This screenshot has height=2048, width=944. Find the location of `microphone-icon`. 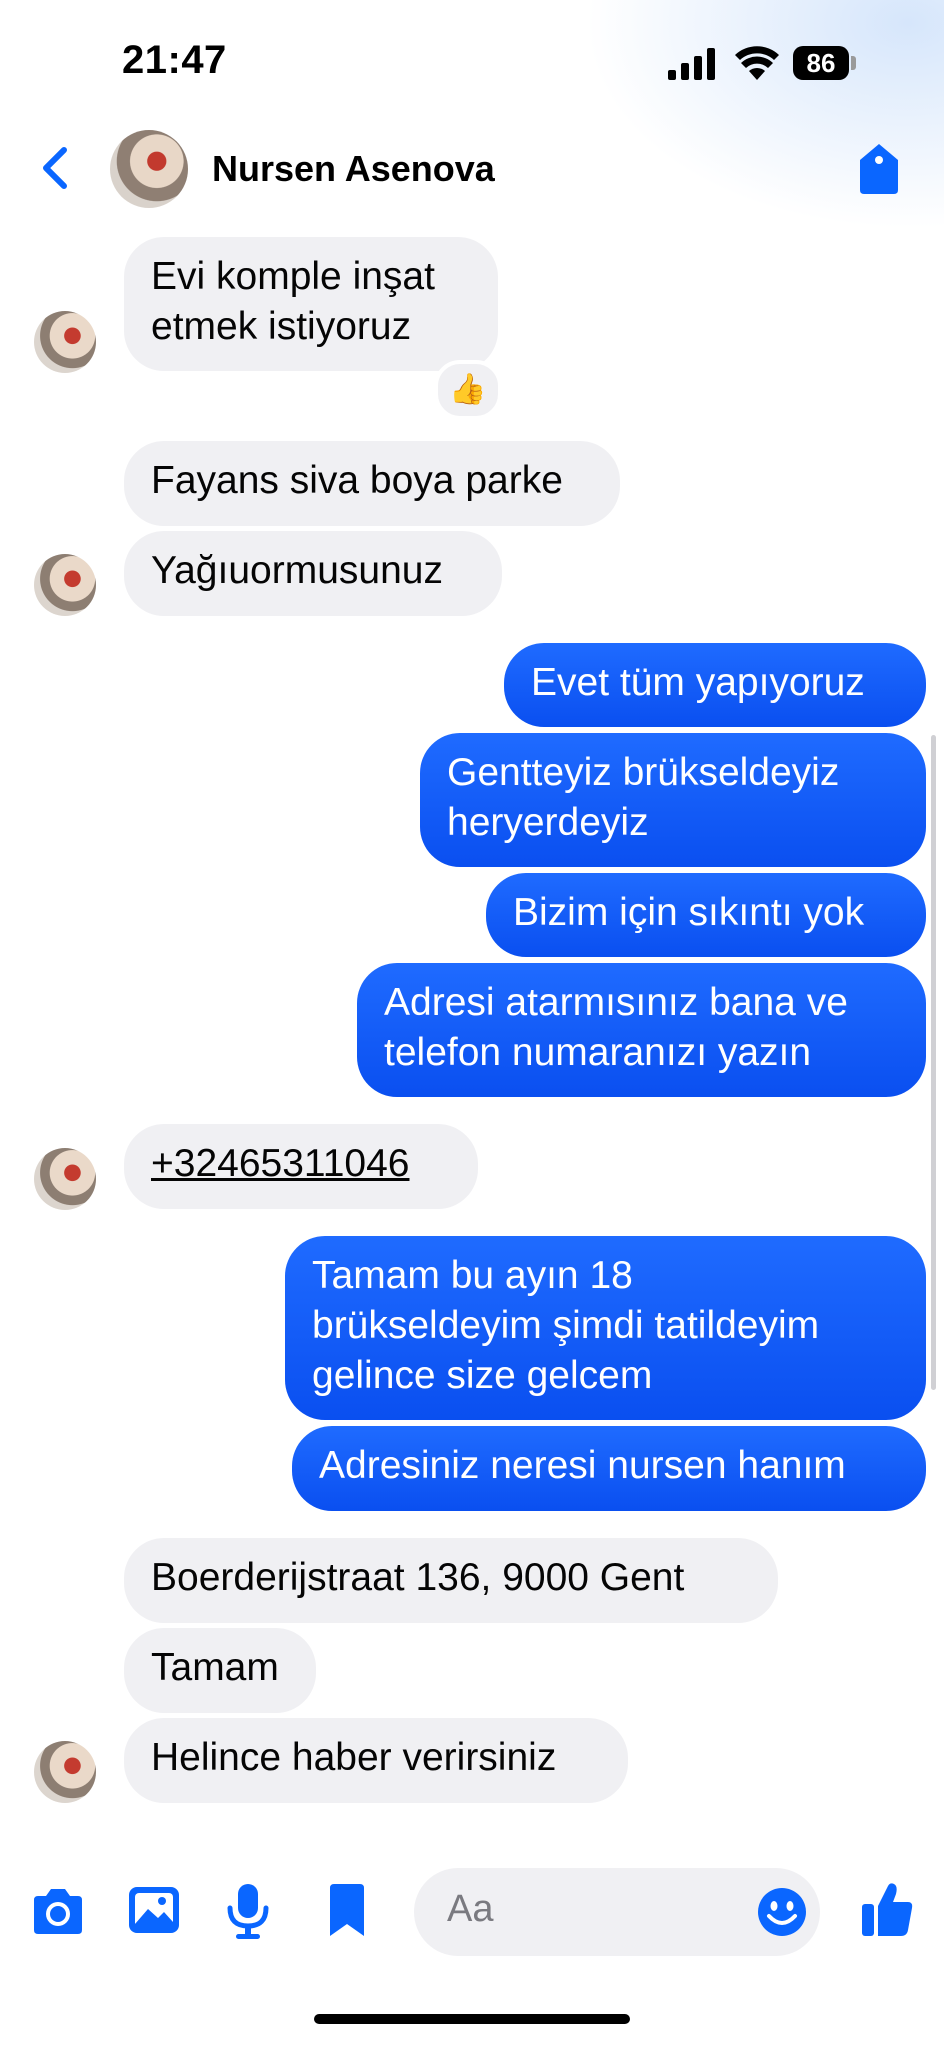

microphone-icon is located at coordinates (248, 1911).